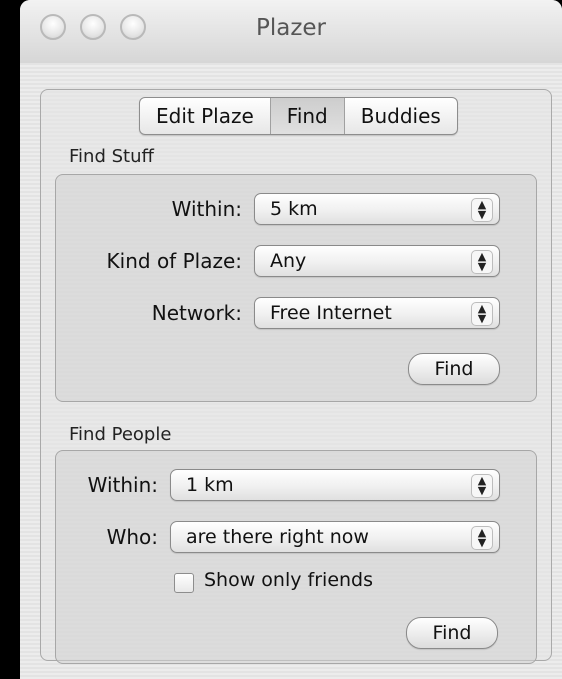  Describe the element at coordinates (331, 313) in the screenshot. I see `network-value: Free Internet` at that location.